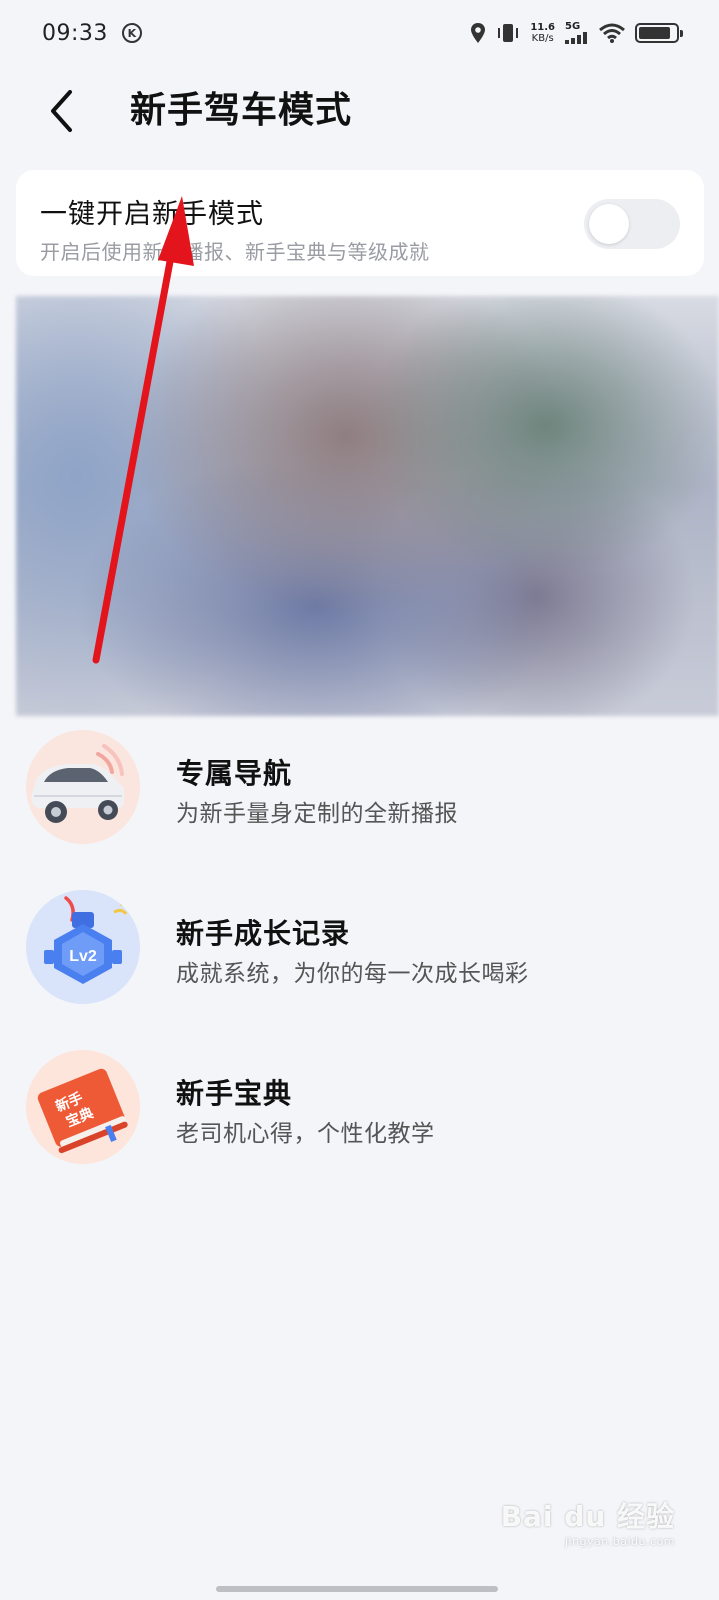 This screenshot has width=719, height=1600. I want to click on page-title: 新手驾车模式, so click(241, 110).